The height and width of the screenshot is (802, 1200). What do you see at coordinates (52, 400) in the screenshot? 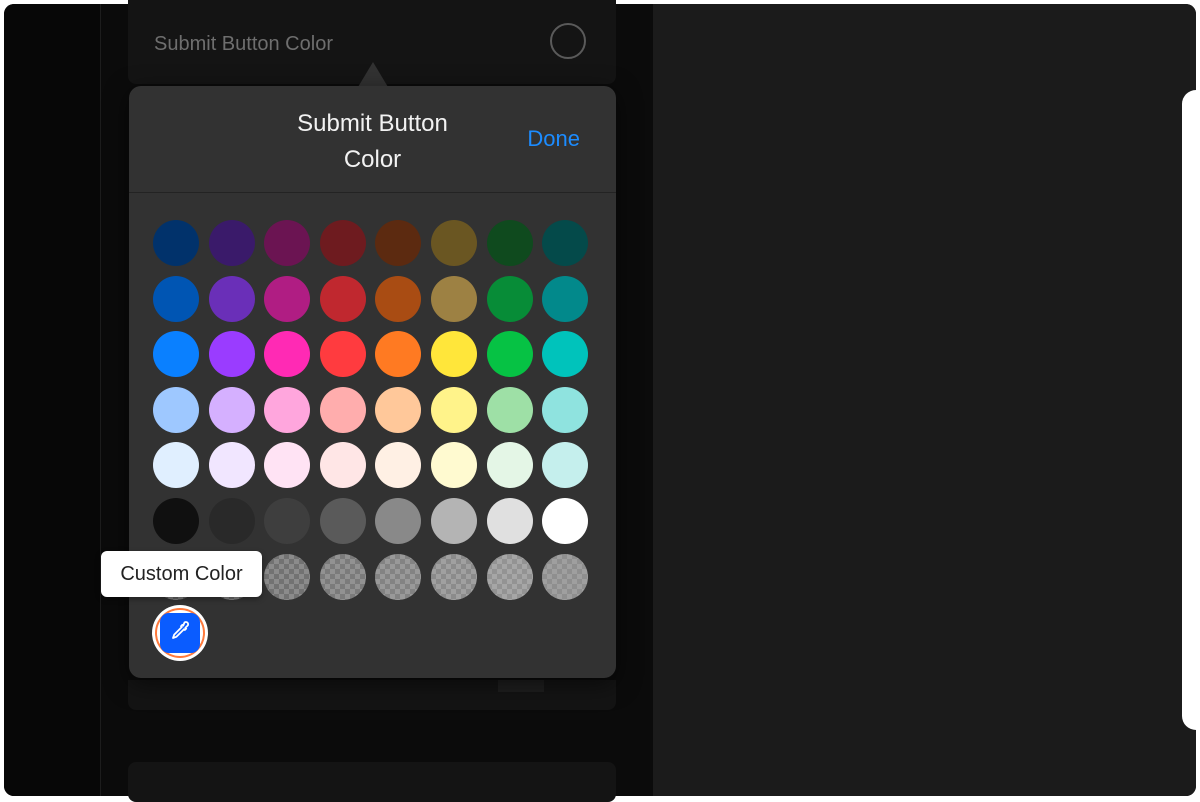
I see `left-panel` at bounding box center [52, 400].